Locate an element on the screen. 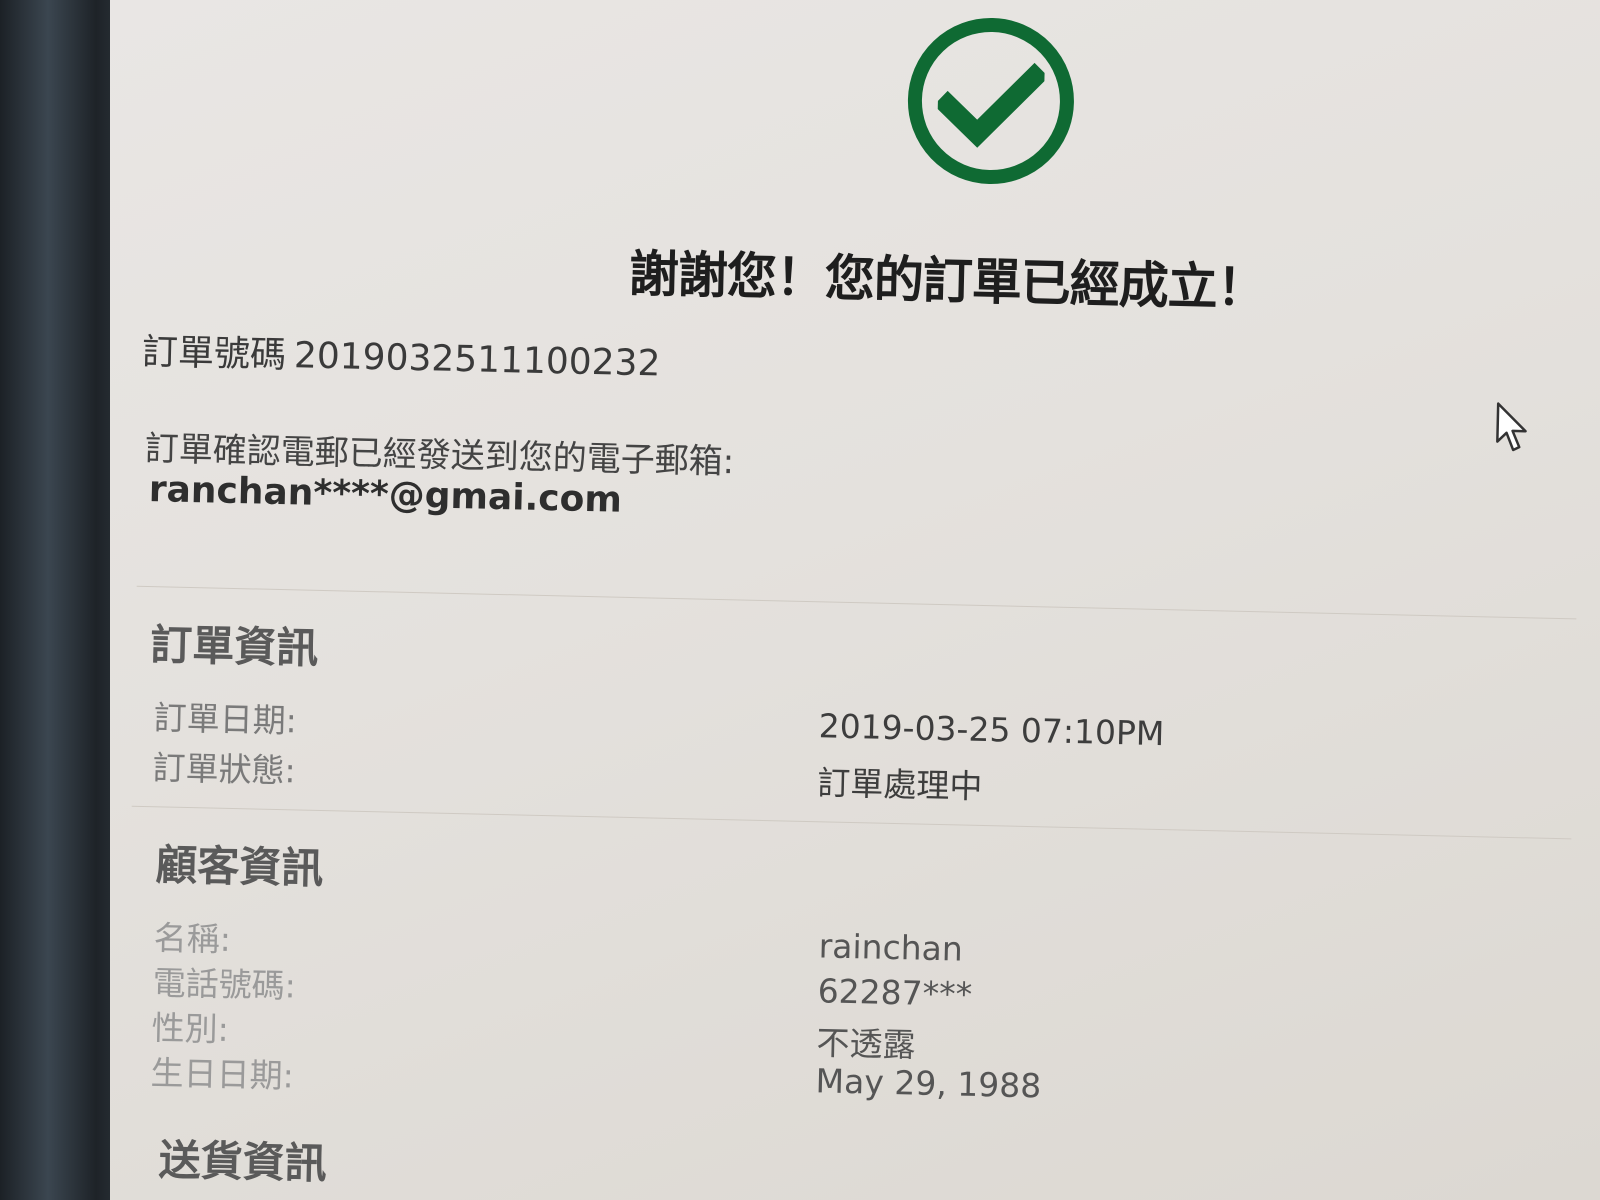 This screenshot has height=1200, width=1600. check-circle-icon is located at coordinates (991, 101).